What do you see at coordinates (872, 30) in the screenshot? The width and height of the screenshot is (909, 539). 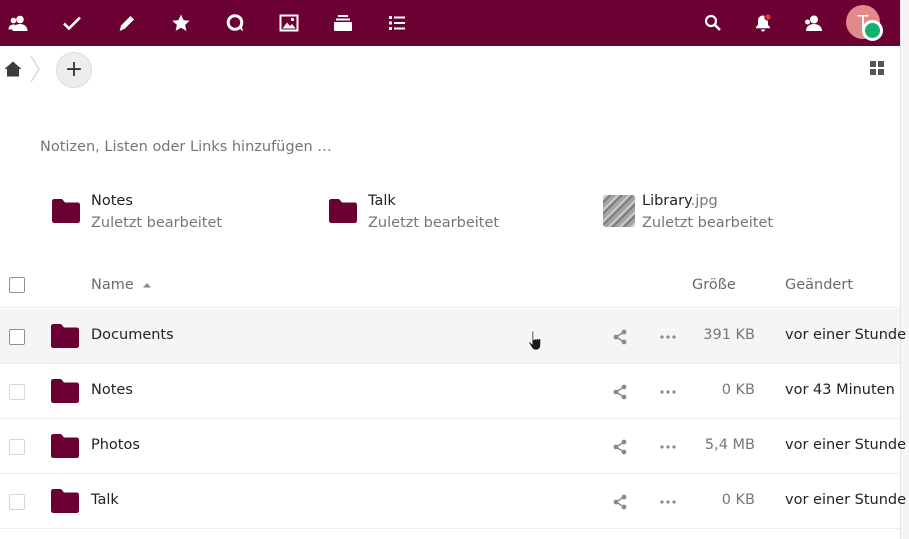 I see `online-status-dot` at bounding box center [872, 30].